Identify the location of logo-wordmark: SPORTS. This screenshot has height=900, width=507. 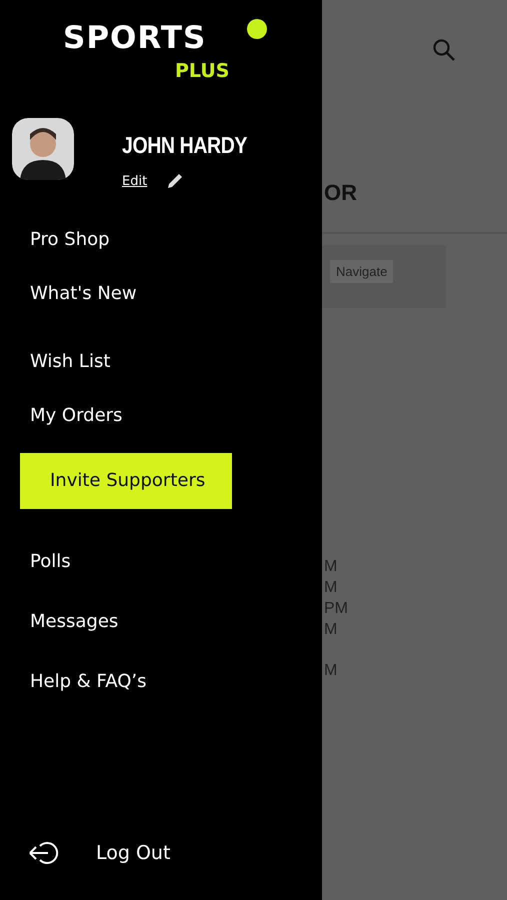
(134, 38).